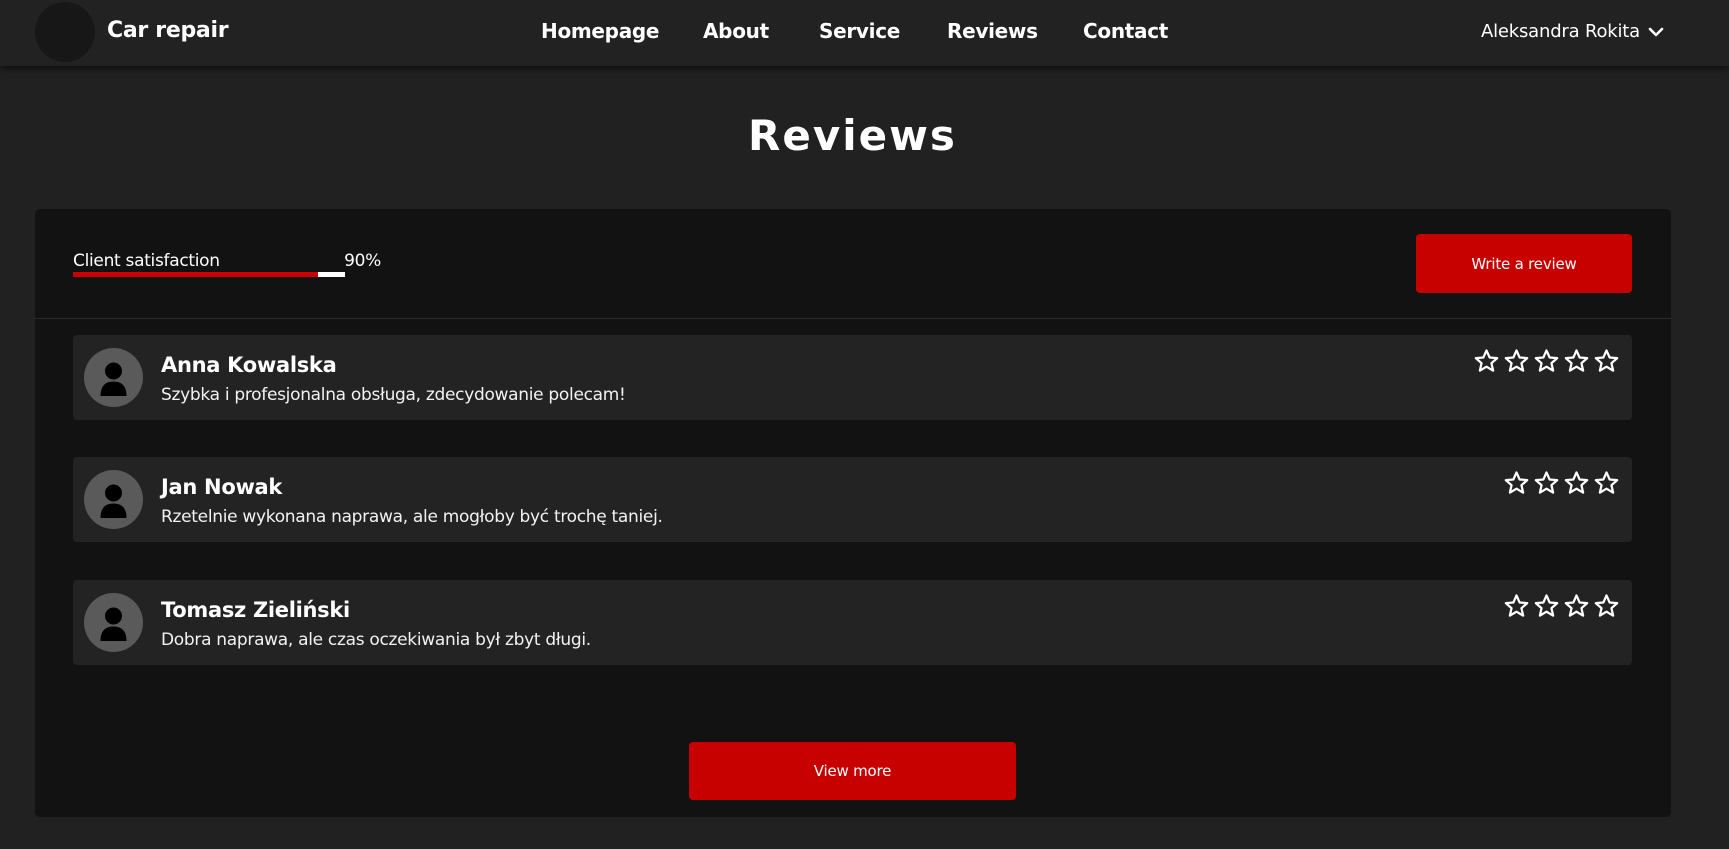  What do you see at coordinates (249, 365) in the screenshot?
I see `reviewer-name: Anna Kowalska` at bounding box center [249, 365].